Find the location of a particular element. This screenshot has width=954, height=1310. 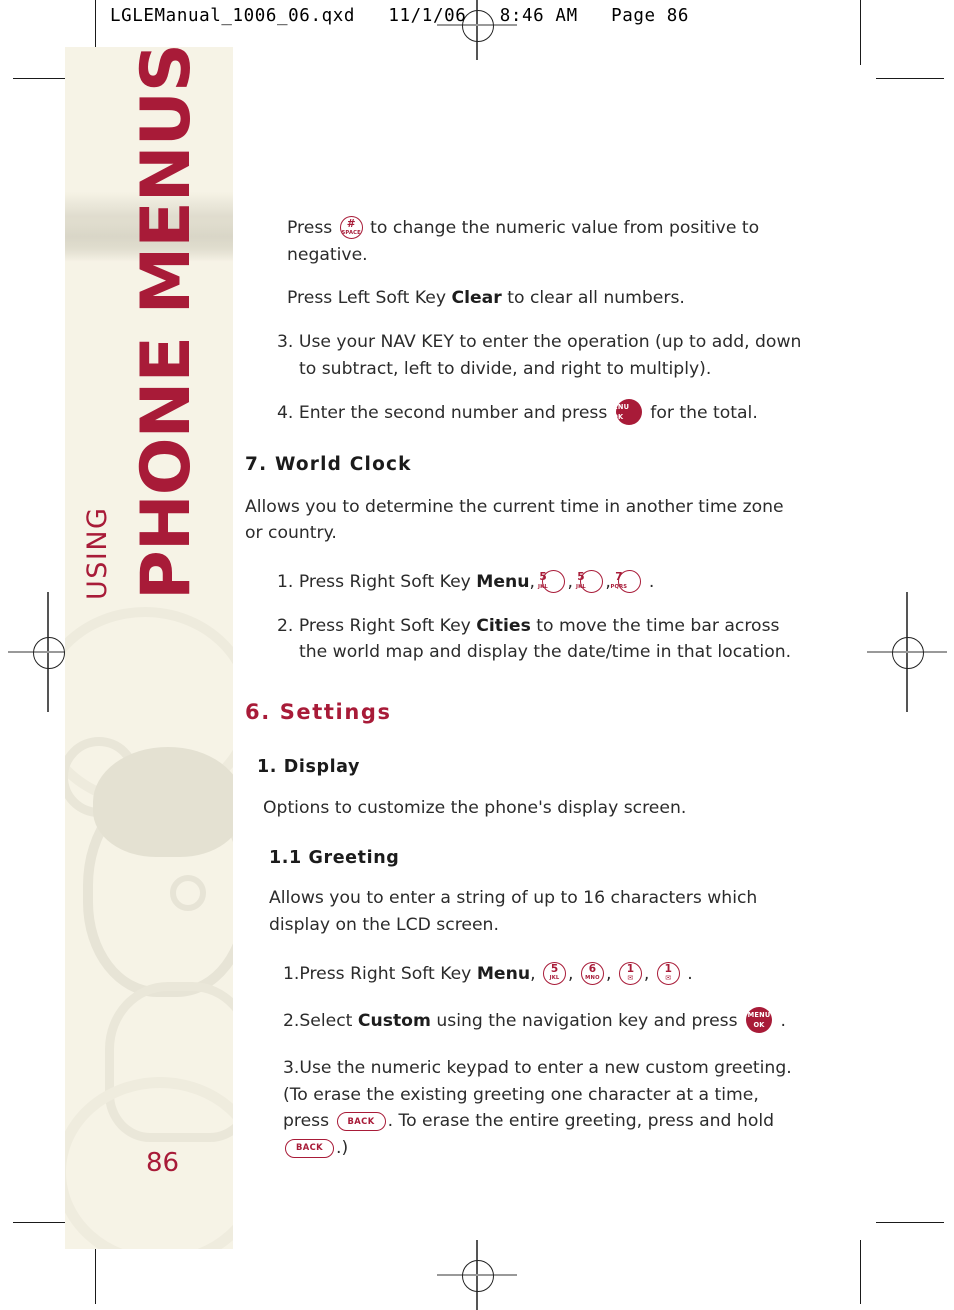

heading-display: 1. Display is located at coordinates (309, 767).